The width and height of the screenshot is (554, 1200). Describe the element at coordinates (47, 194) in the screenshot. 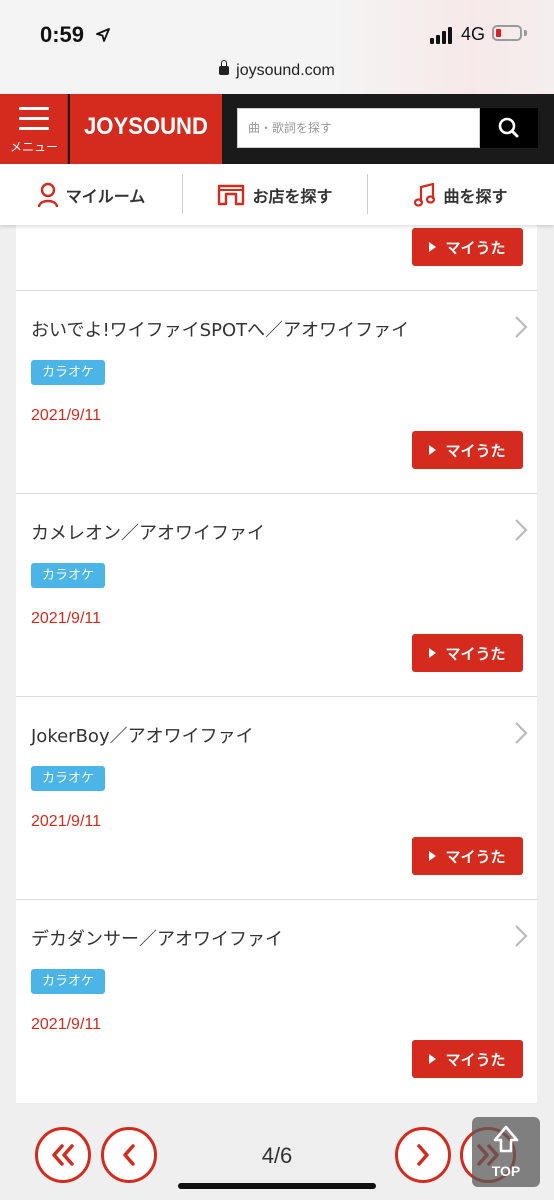

I see `person-icon` at that location.